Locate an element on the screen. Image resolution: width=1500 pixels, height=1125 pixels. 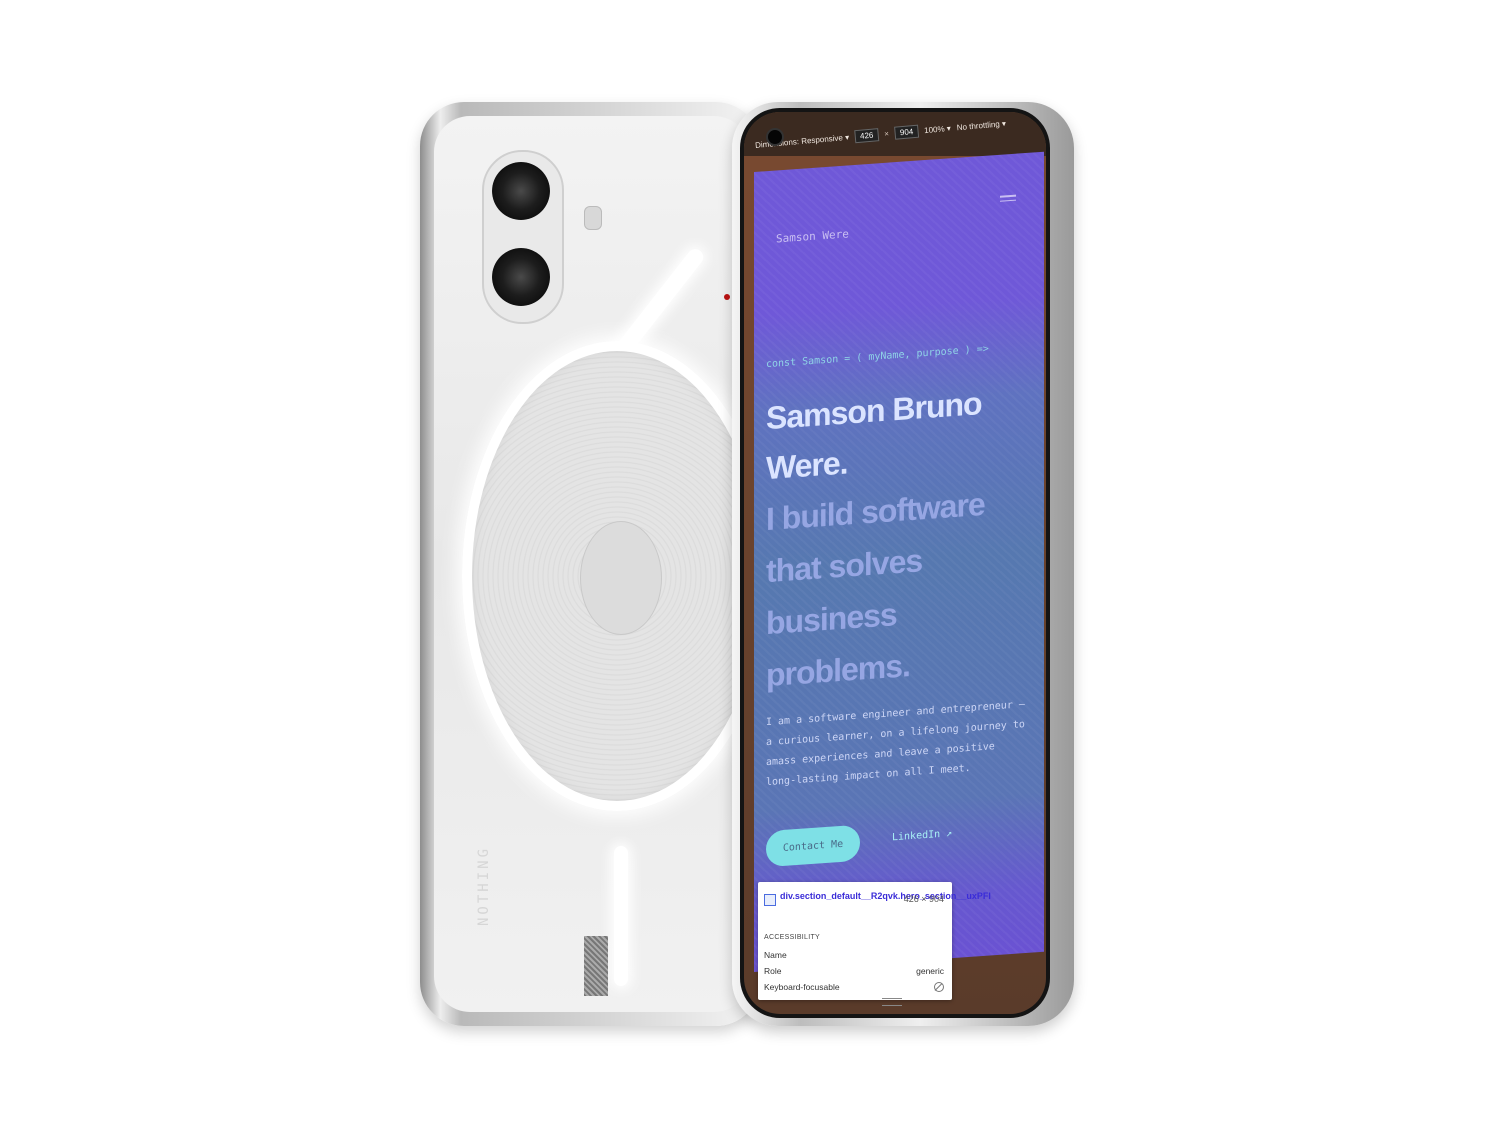
element-box-icon is located at coordinates (770, 900).